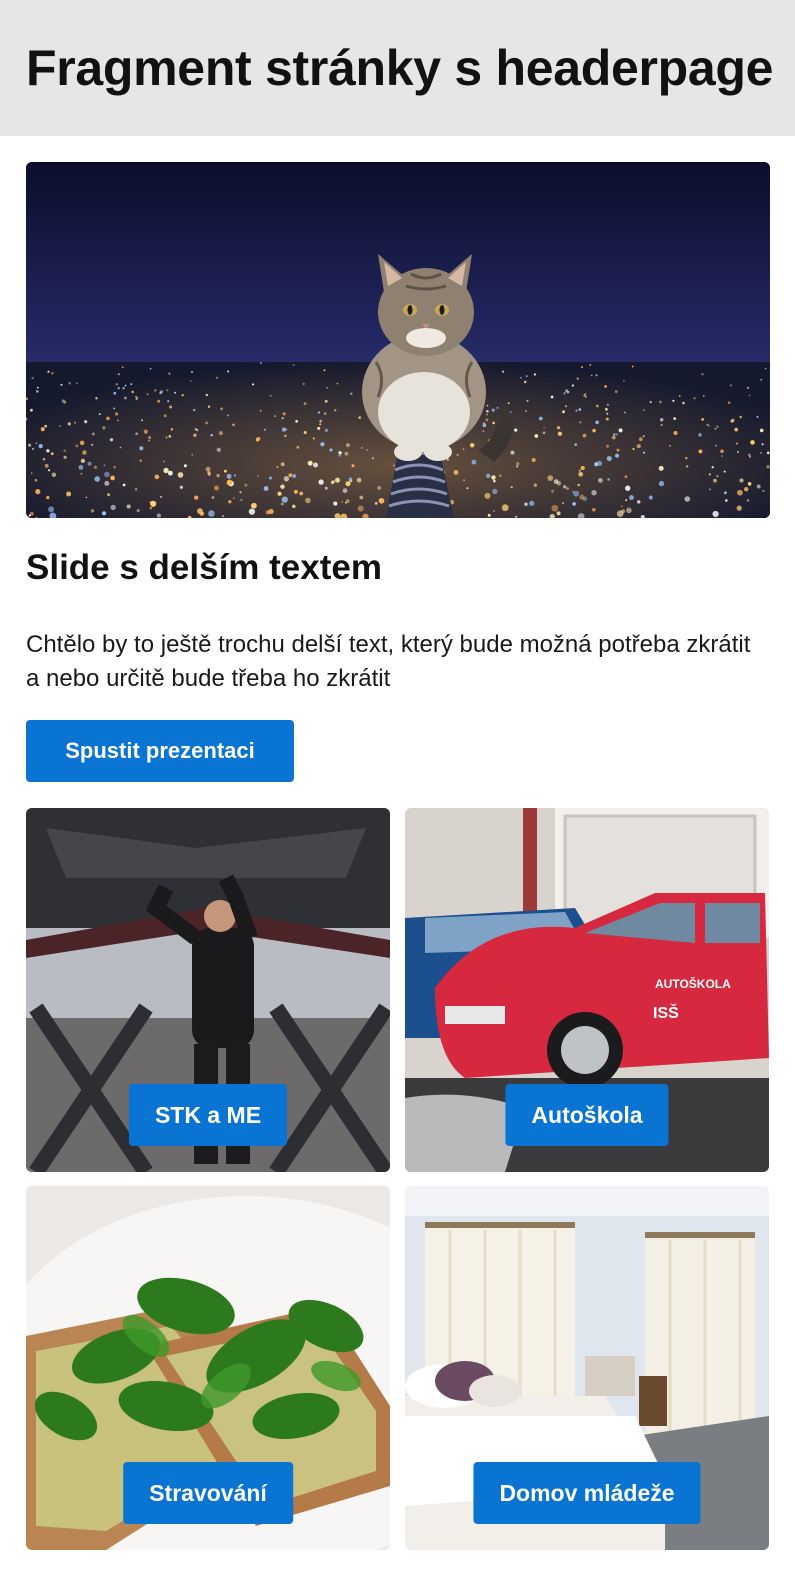  Describe the element at coordinates (208, 1368) in the screenshot. I see `tile-stravovani: Stravování` at that location.